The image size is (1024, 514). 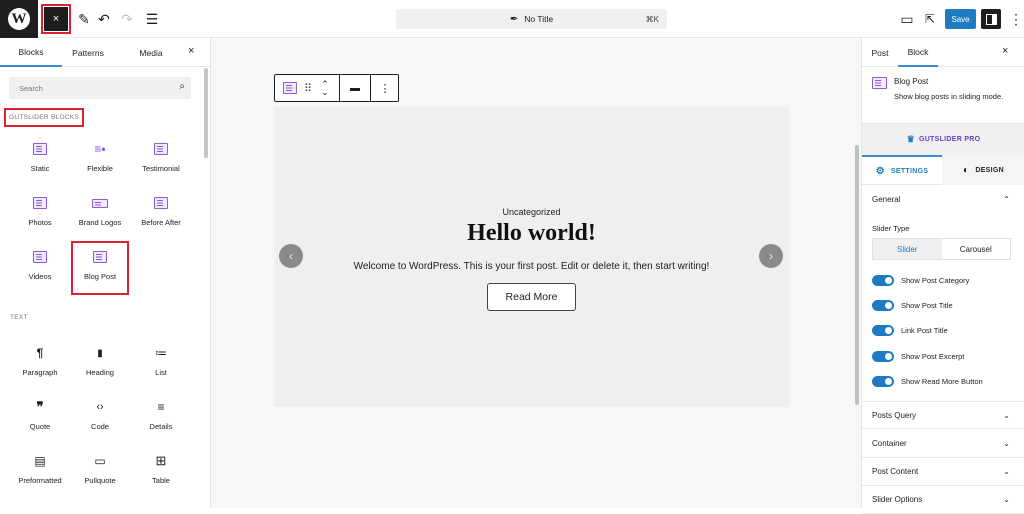 I want to click on panel-title: Posts Query, so click(x=894, y=415).